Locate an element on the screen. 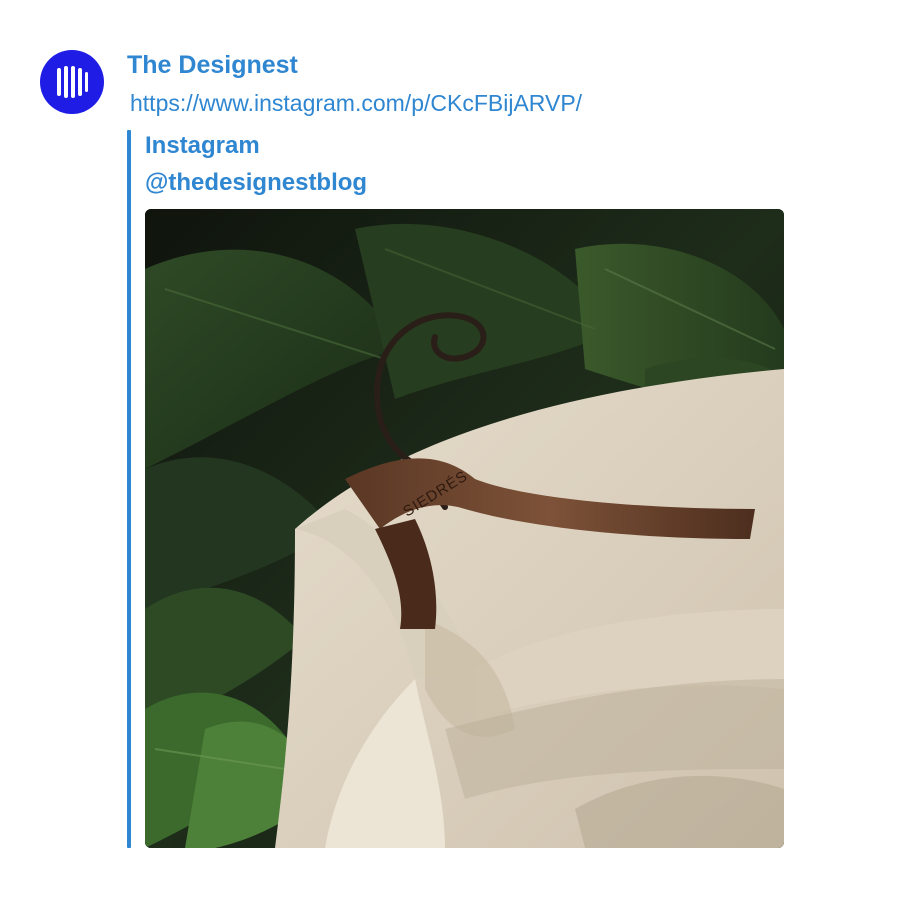  author-name: The Designest is located at coordinates (212, 65).